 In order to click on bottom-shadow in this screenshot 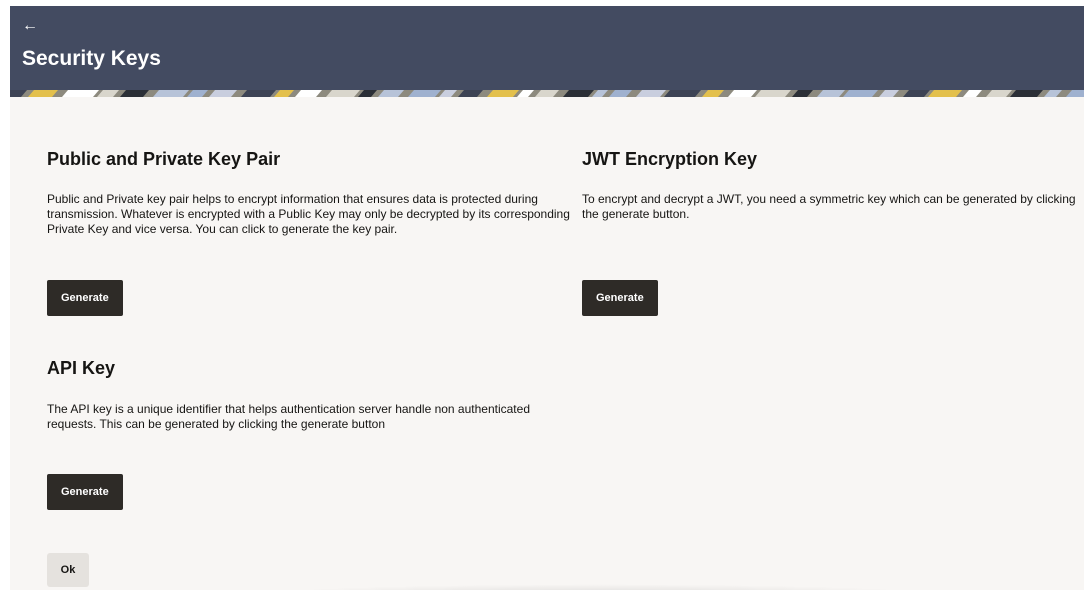, I will do `click(600, 587)`.